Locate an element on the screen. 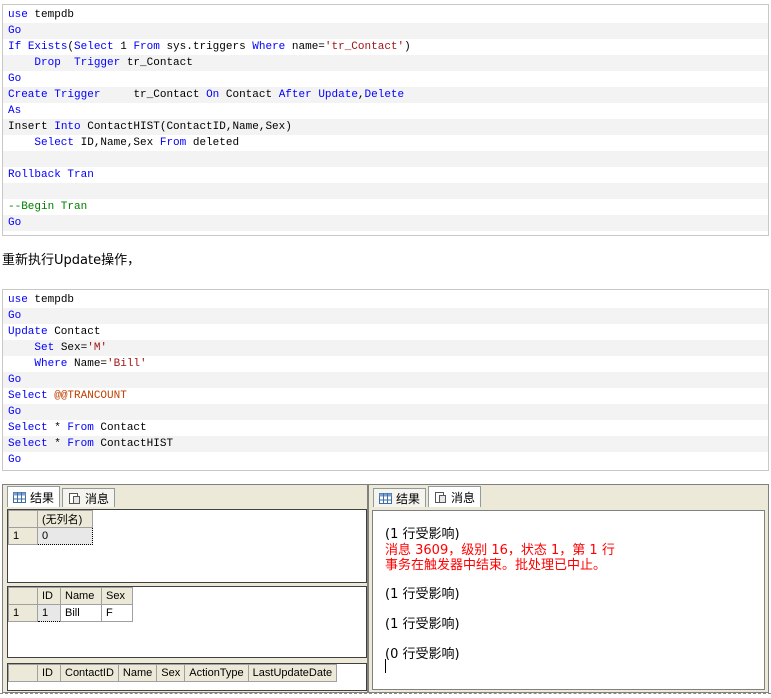 This screenshot has height=698, width=771. code-token: Exists is located at coordinates (47, 47).